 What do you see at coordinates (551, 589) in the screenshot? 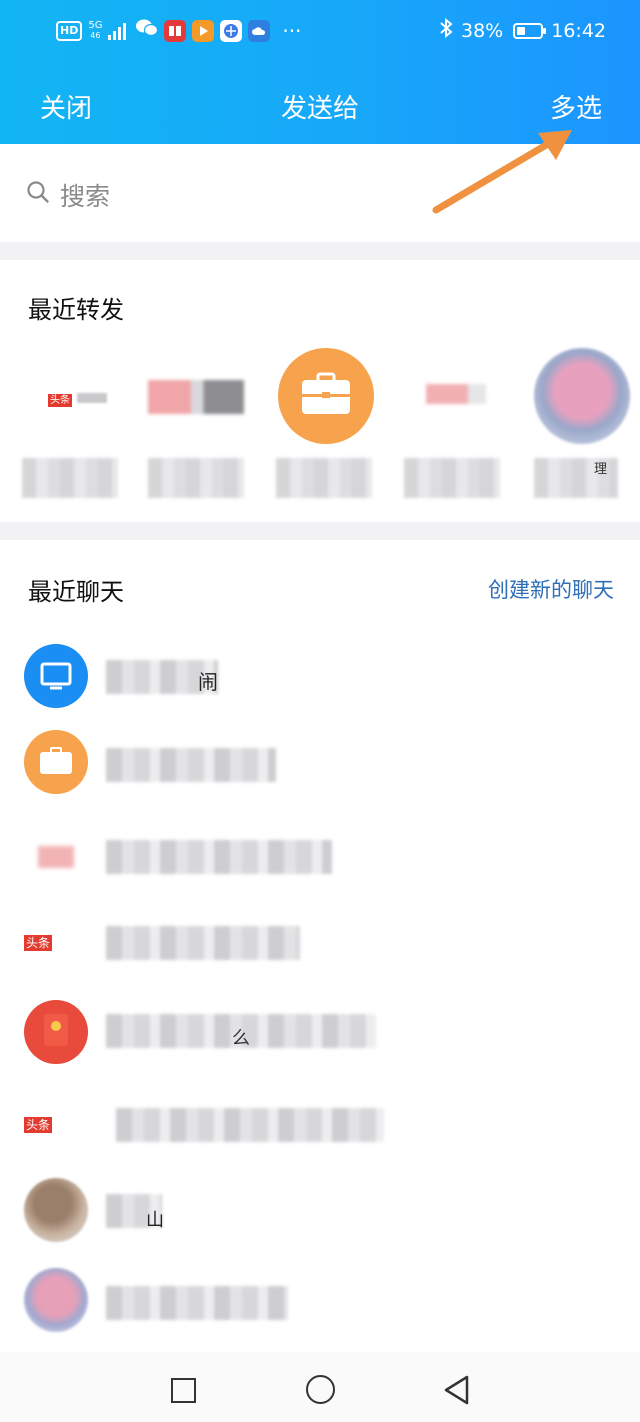
I see `create-new-chat-link: 创建新的聊天` at bounding box center [551, 589].